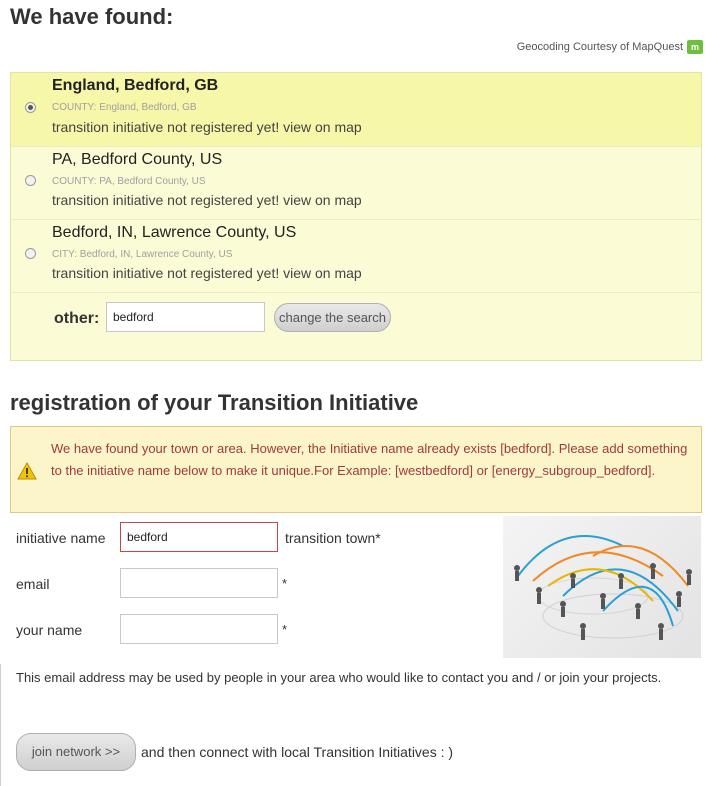 This screenshot has width=712, height=786. Describe the element at coordinates (332, 317) in the screenshot. I see `change-search-button: change the search` at that location.